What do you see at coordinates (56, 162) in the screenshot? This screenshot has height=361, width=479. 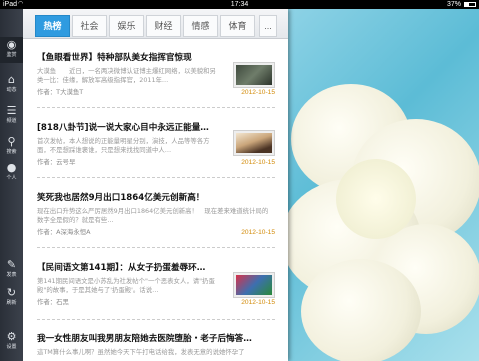 I see `article-author: 作者：云号早` at bounding box center [56, 162].